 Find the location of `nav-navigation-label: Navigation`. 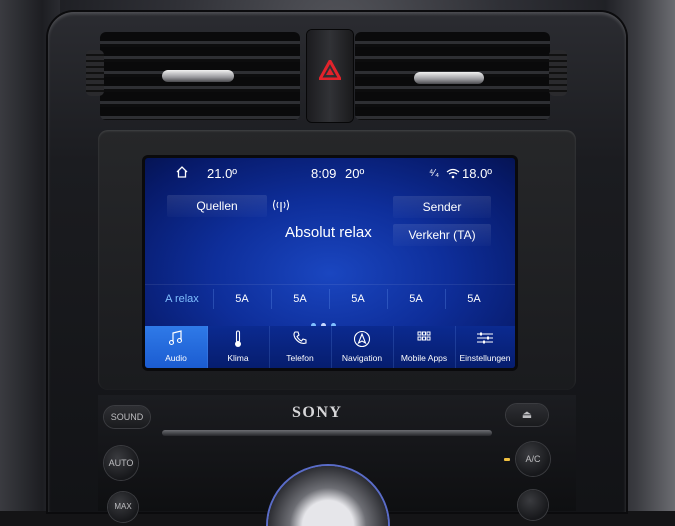

nav-navigation-label: Navigation is located at coordinates (362, 358).